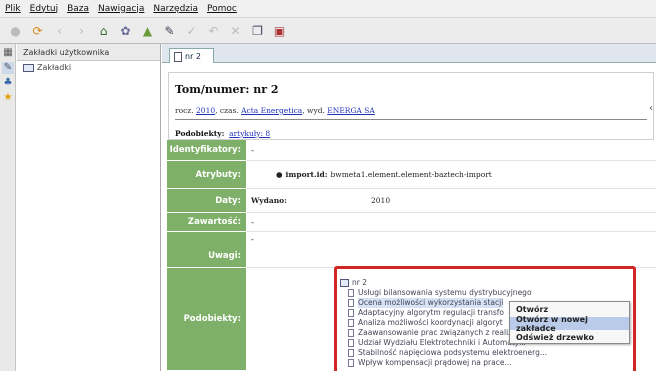  Describe the element at coordinates (81, 30) in the screenshot. I see `forward-icon: ›` at that location.